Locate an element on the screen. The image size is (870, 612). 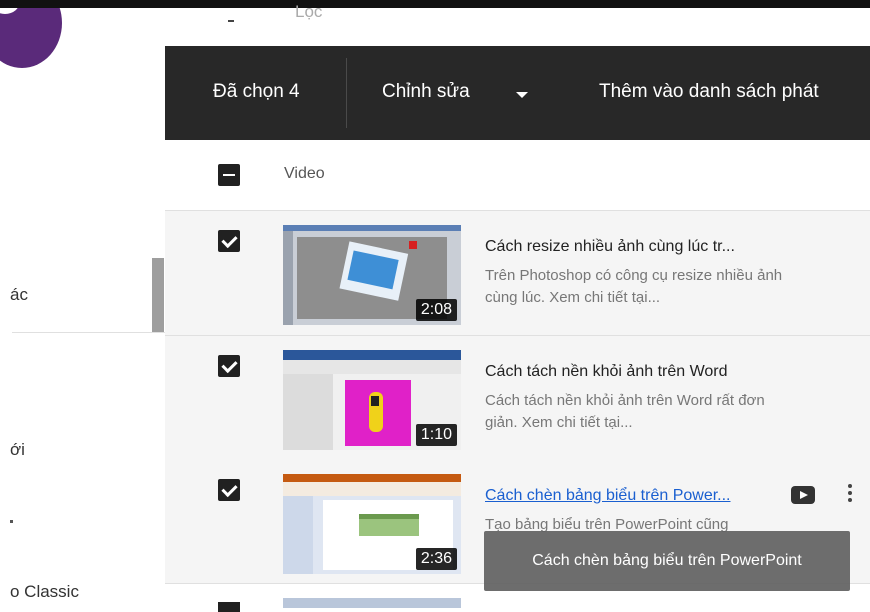
filter-label: Lọc is located at coordinates (308, 12).